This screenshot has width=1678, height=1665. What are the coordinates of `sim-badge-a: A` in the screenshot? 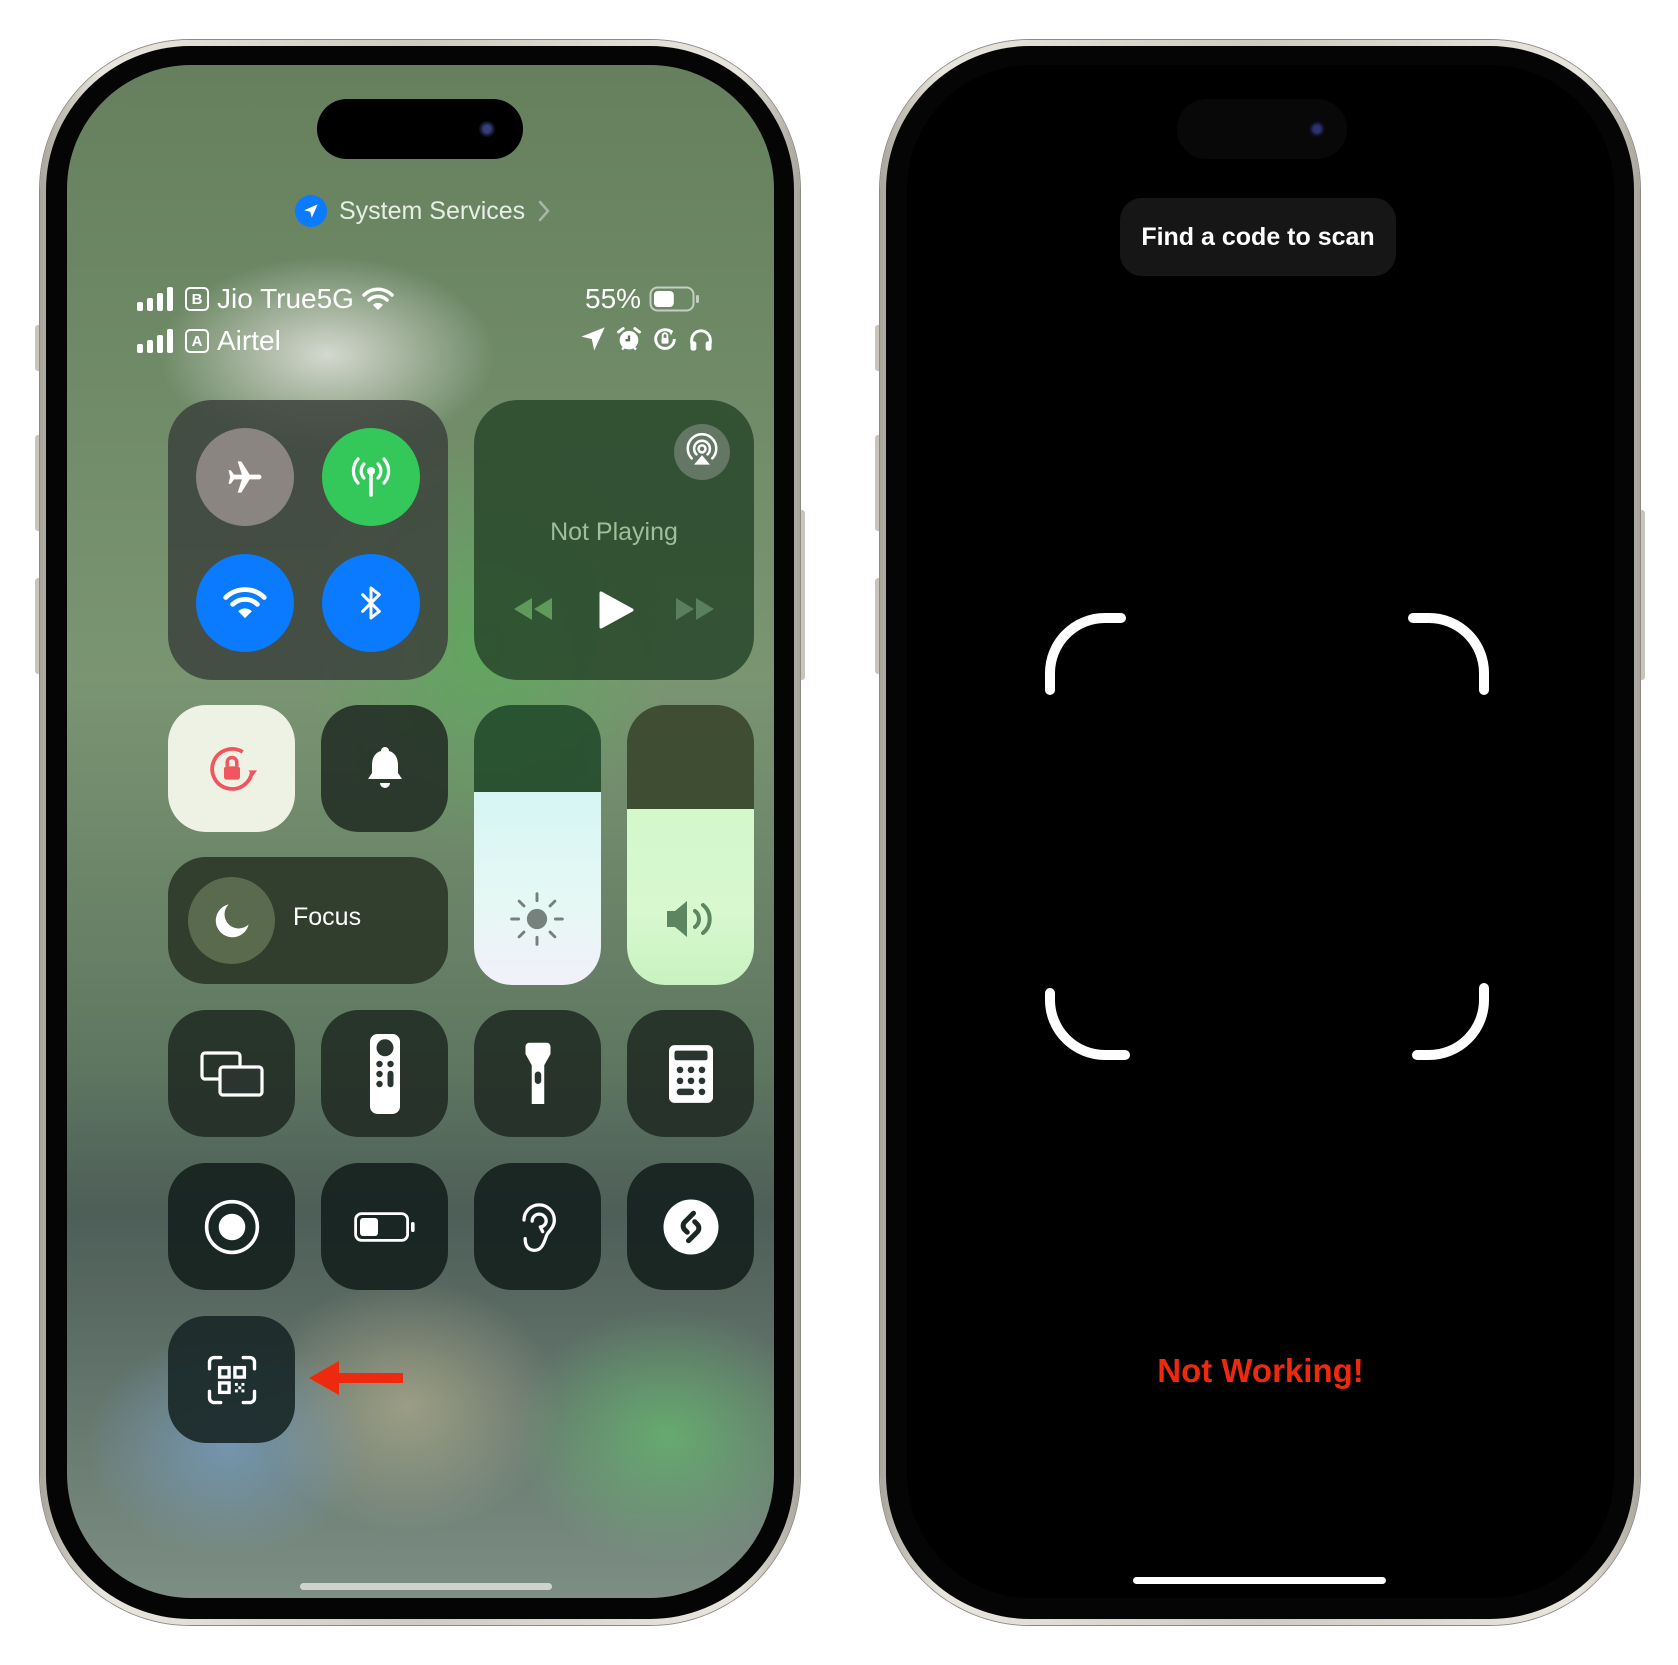 It's located at (197, 341).